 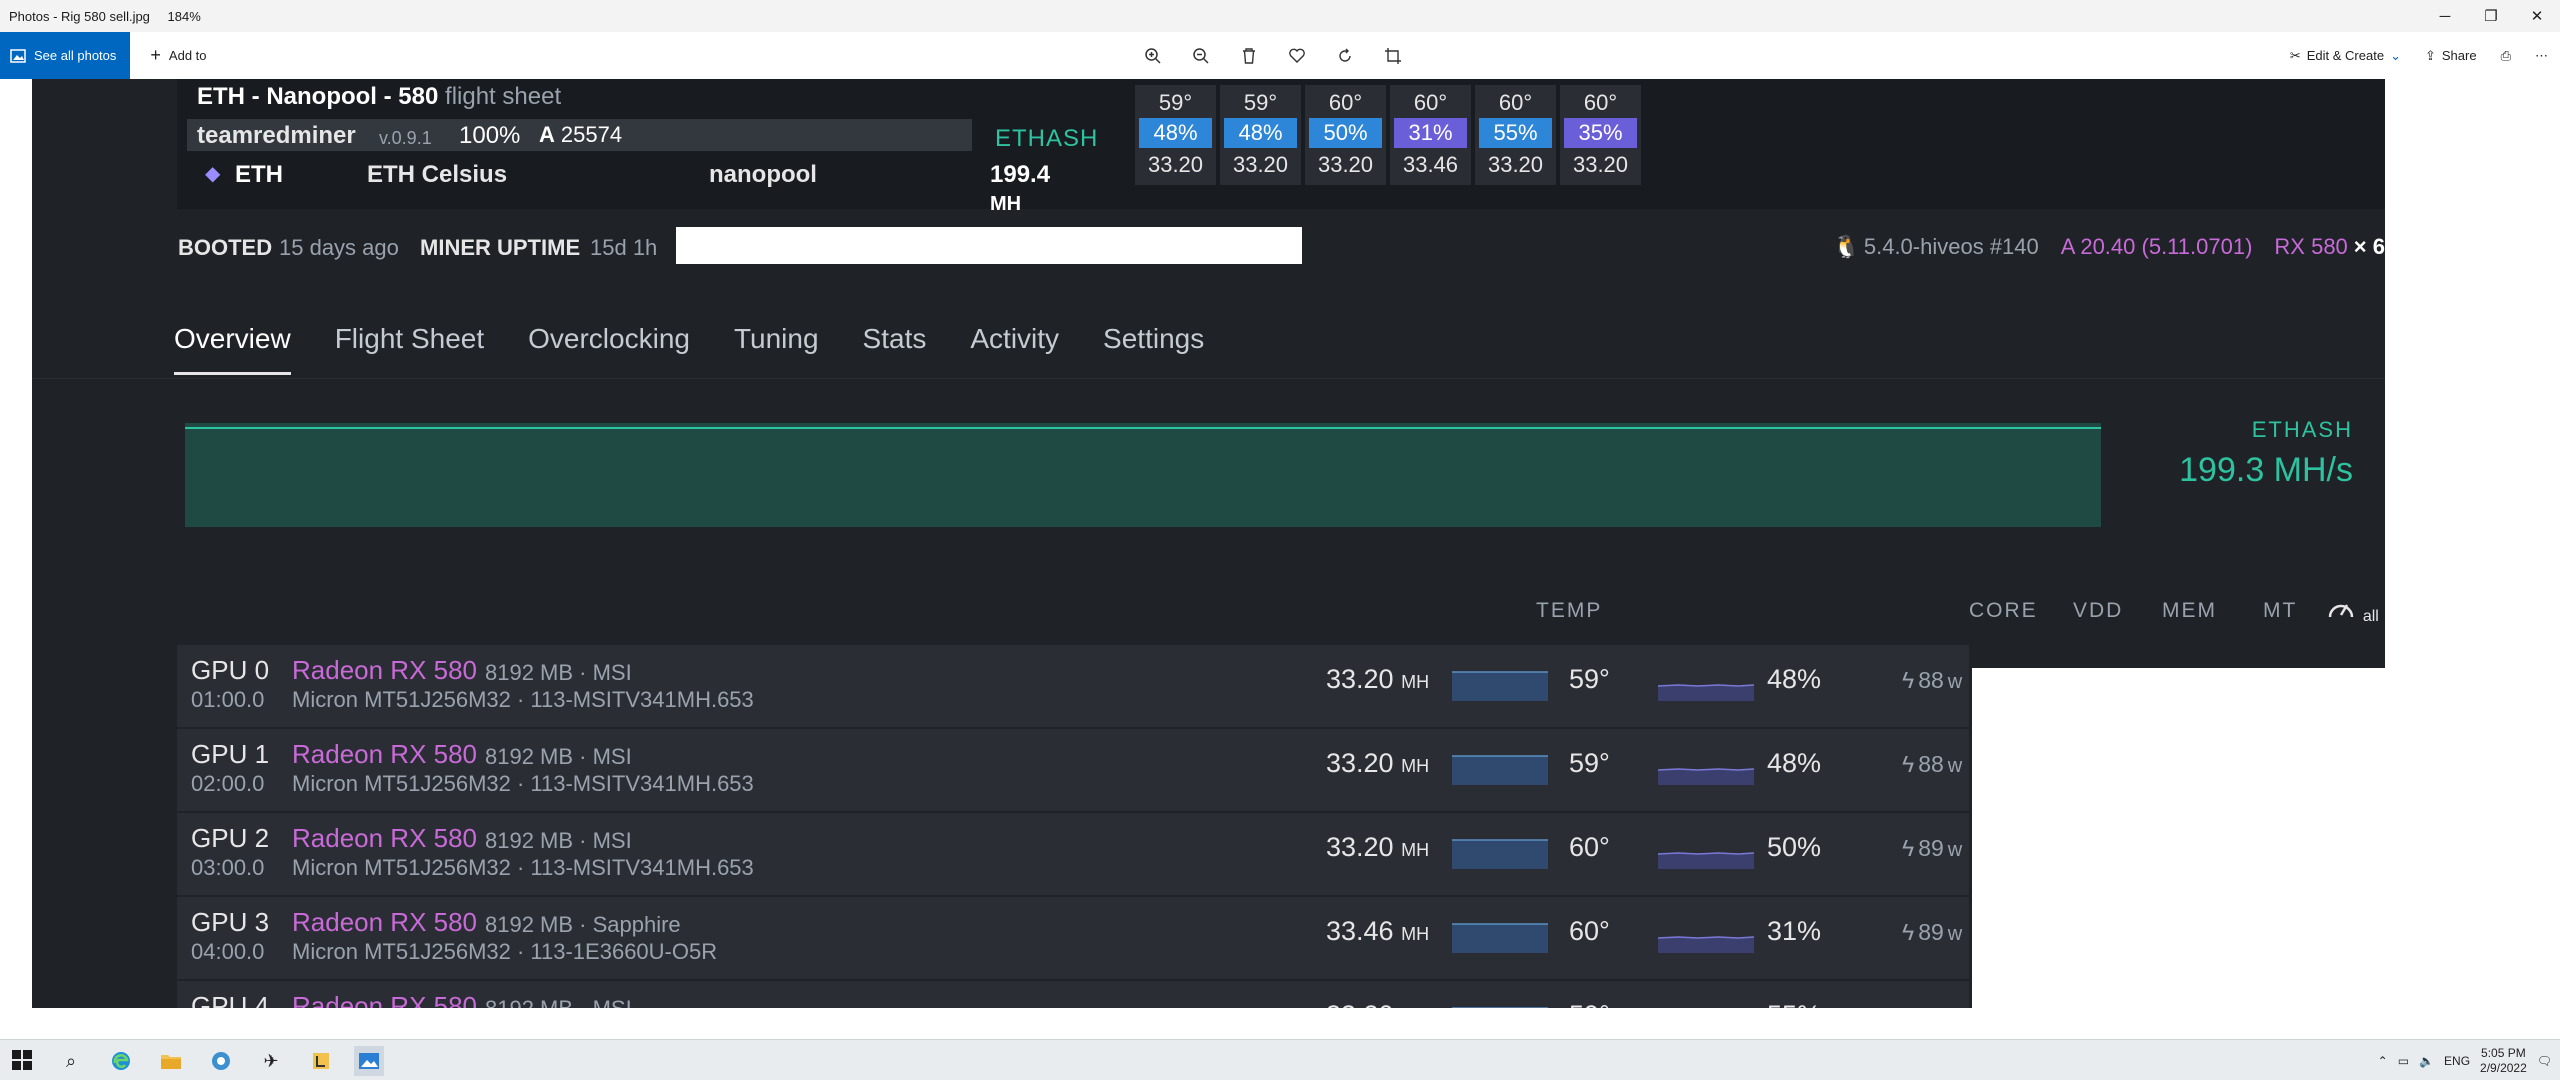 I want to click on total-hashrate-panel: ETHASH 199.3 MH/s, so click(x=2266, y=453).